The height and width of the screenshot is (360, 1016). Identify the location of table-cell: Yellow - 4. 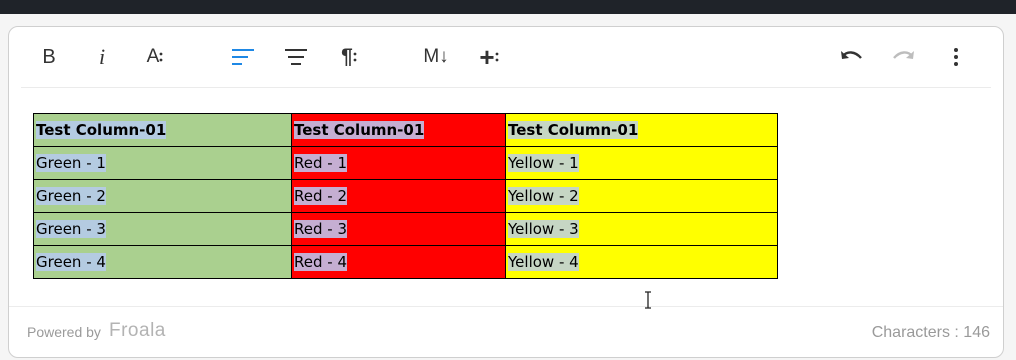
(641, 262).